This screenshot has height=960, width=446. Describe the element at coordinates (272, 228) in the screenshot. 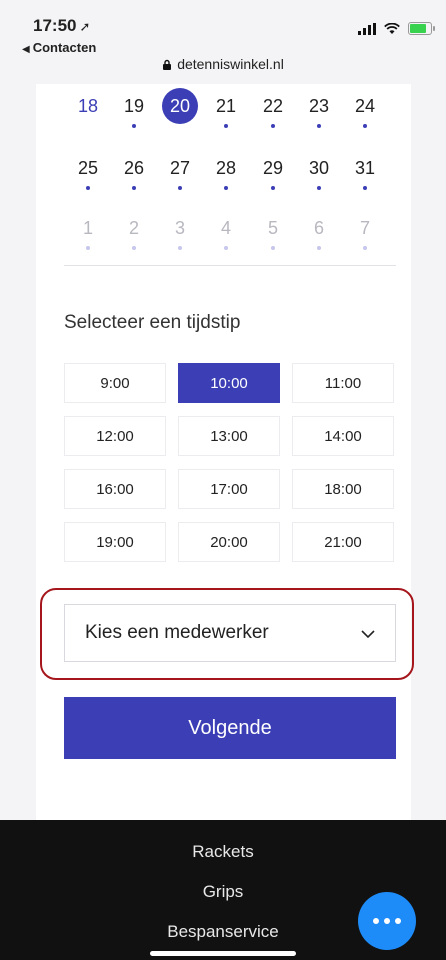

I see `calendar-day-number: 5` at that location.